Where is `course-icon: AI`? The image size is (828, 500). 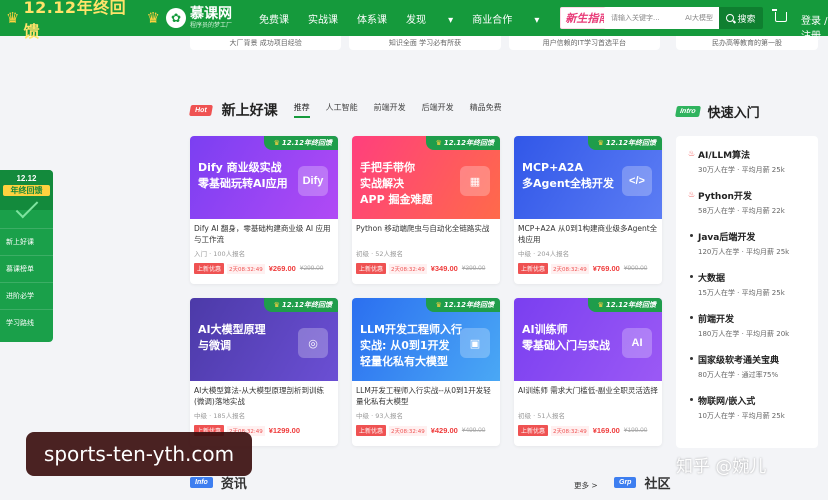
course-icon: AI is located at coordinates (637, 343).